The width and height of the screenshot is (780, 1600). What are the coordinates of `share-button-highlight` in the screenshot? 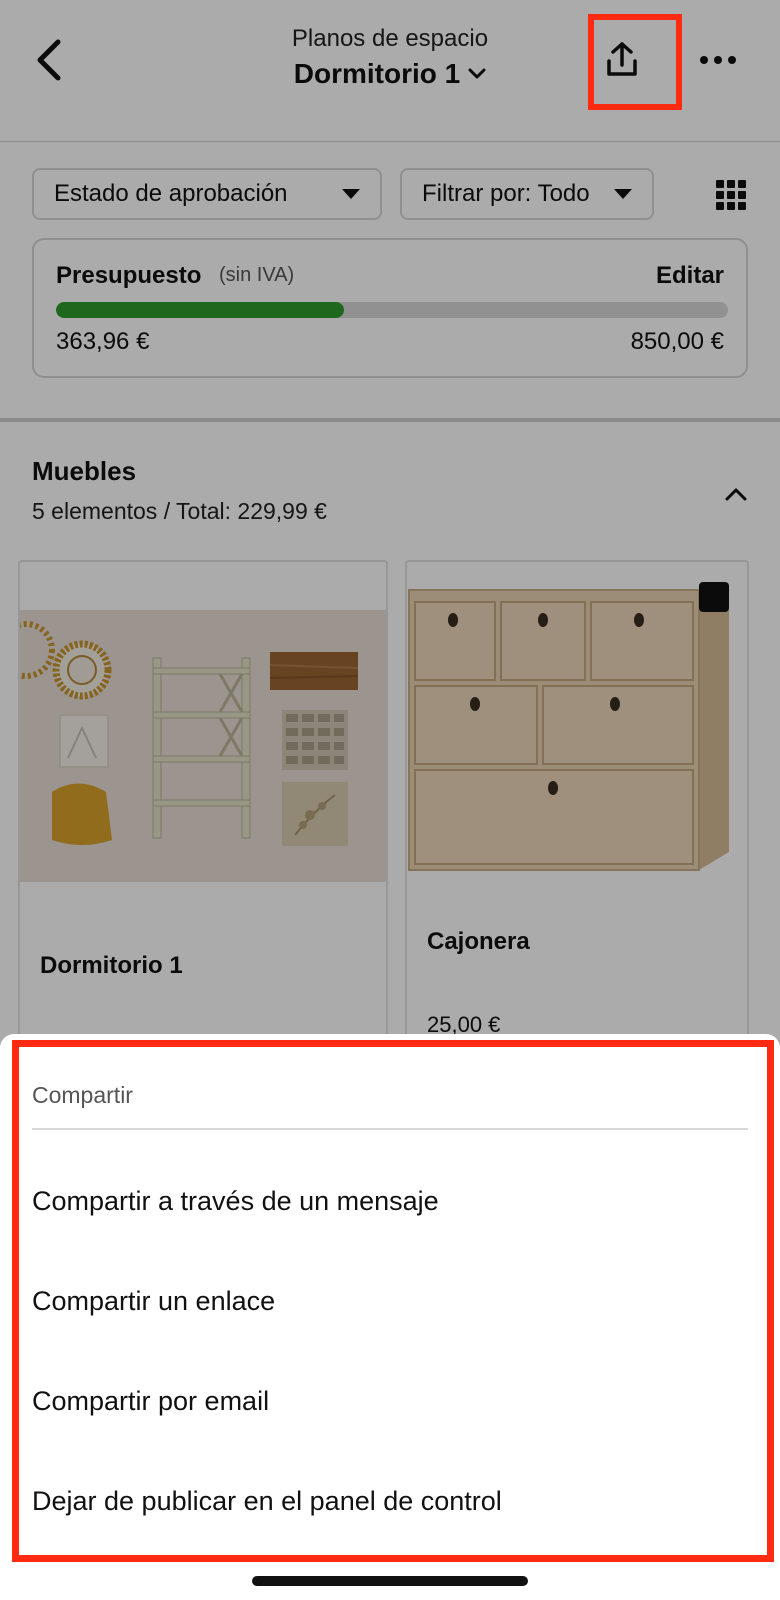 It's located at (635, 62).